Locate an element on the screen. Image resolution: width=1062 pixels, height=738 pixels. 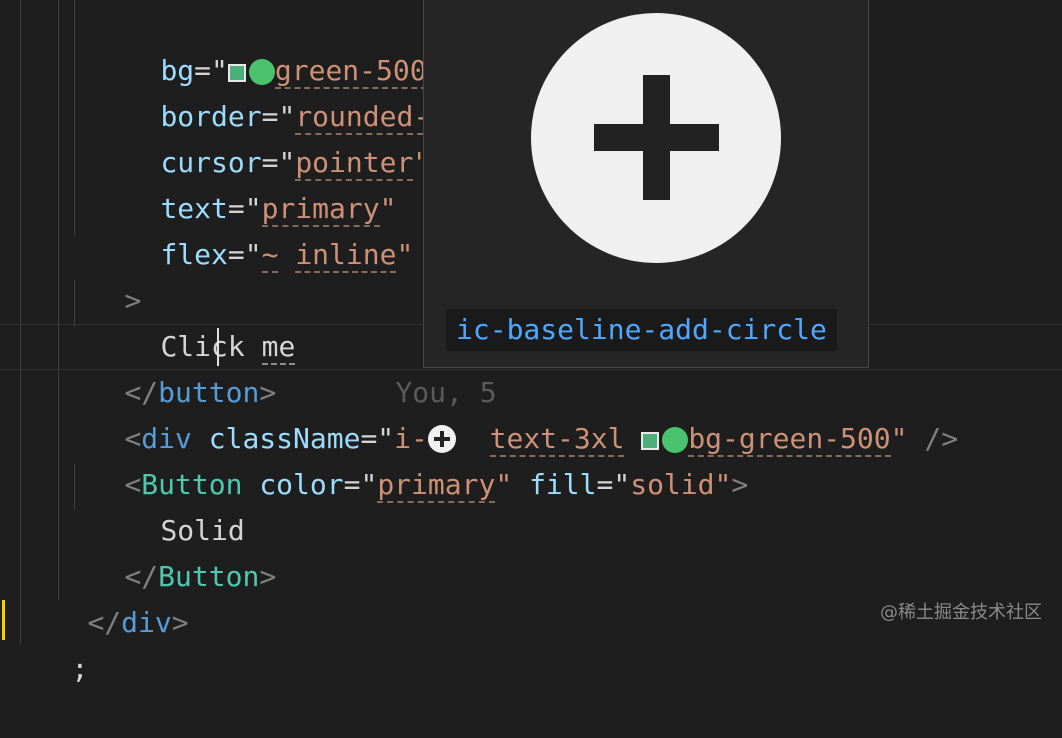
attr-name: color is located at coordinates (301, 484).